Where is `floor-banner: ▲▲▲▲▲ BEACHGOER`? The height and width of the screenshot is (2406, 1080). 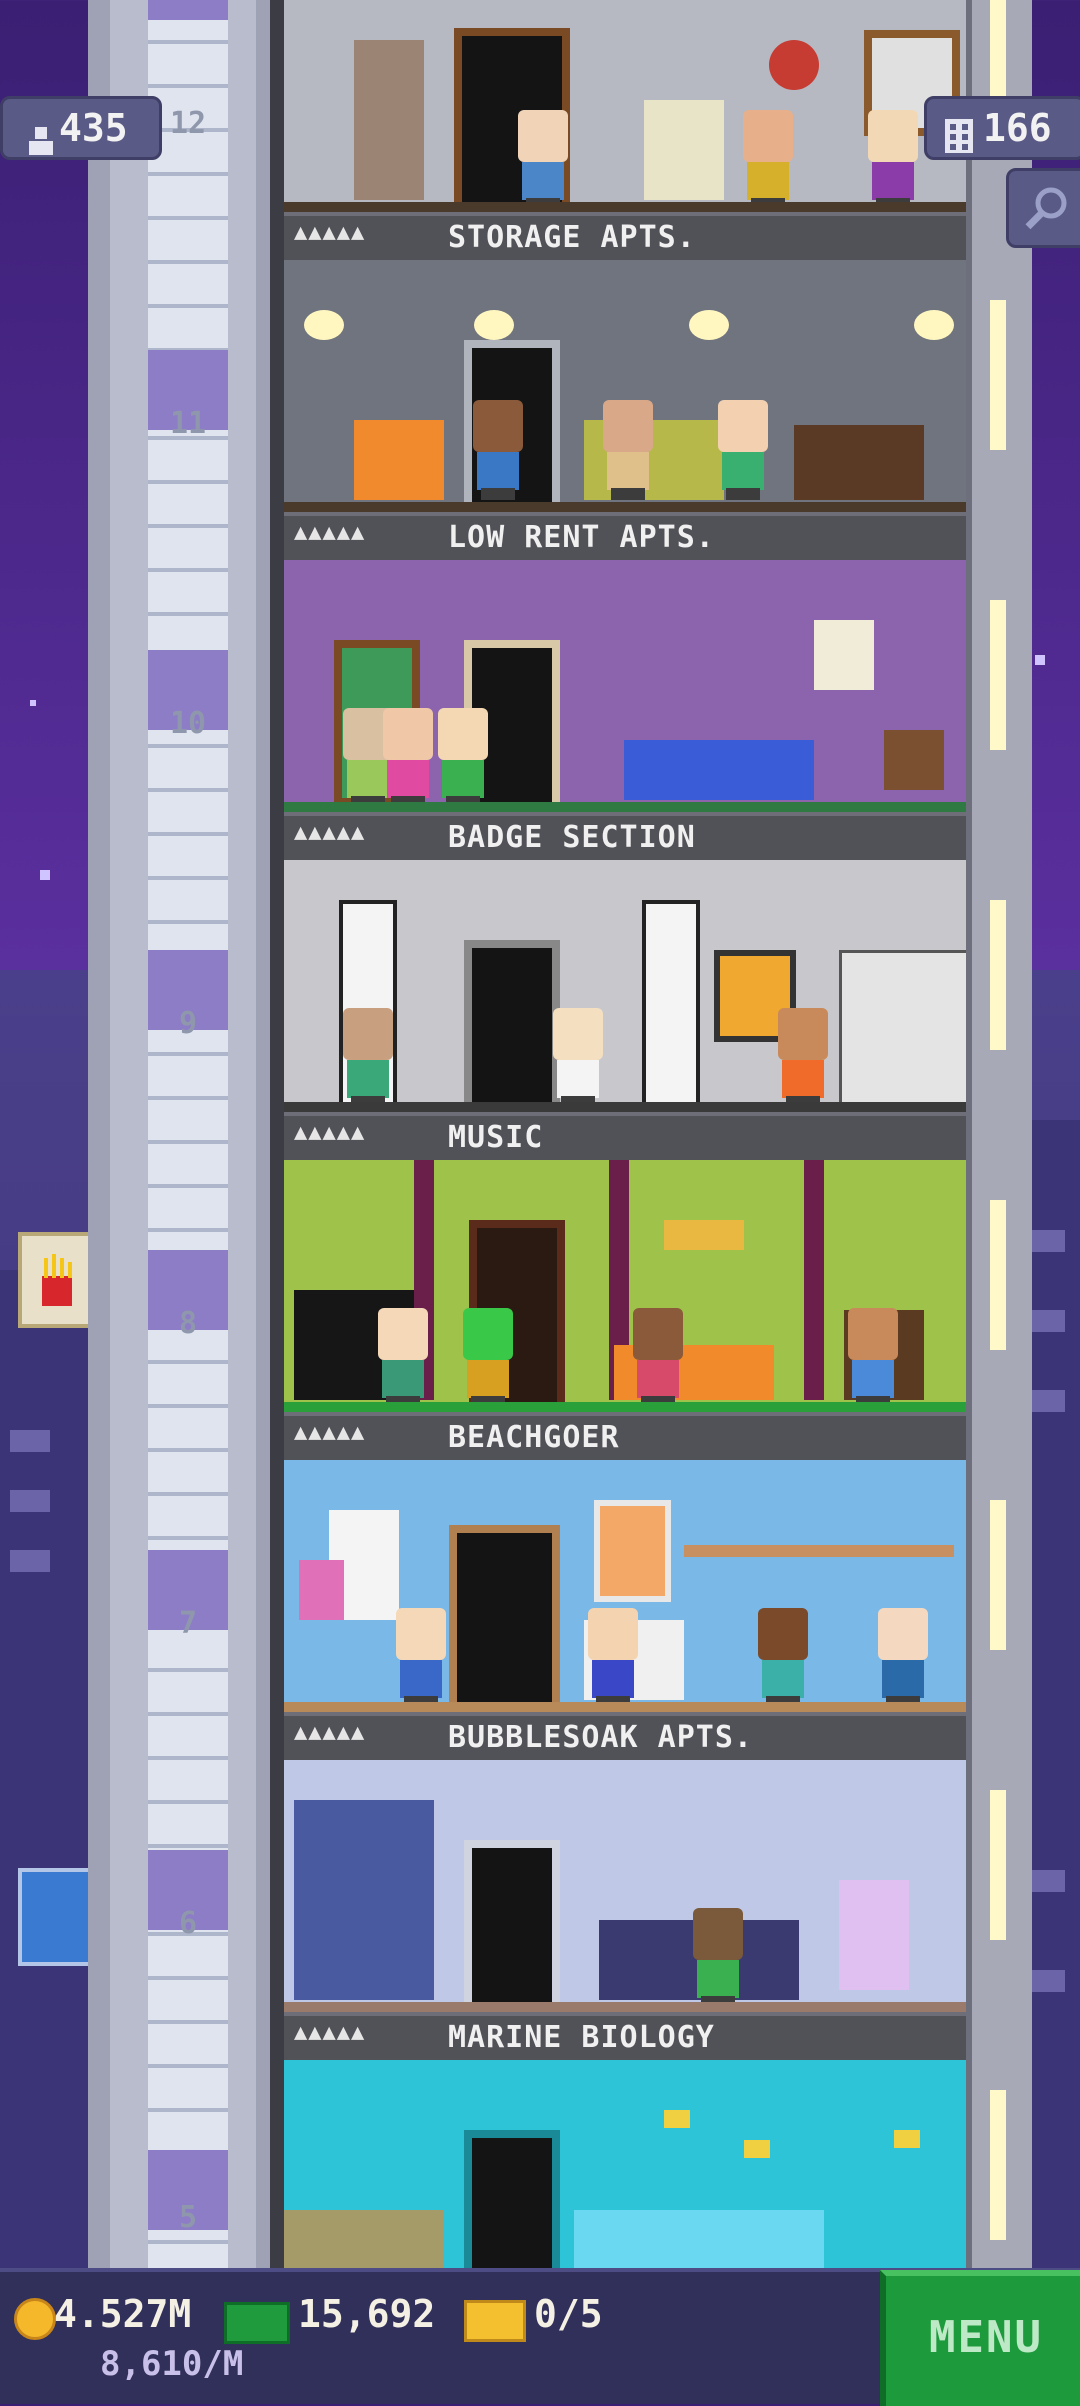 floor-banner: ▲▲▲▲▲ BEACHGOER is located at coordinates (625, 1439).